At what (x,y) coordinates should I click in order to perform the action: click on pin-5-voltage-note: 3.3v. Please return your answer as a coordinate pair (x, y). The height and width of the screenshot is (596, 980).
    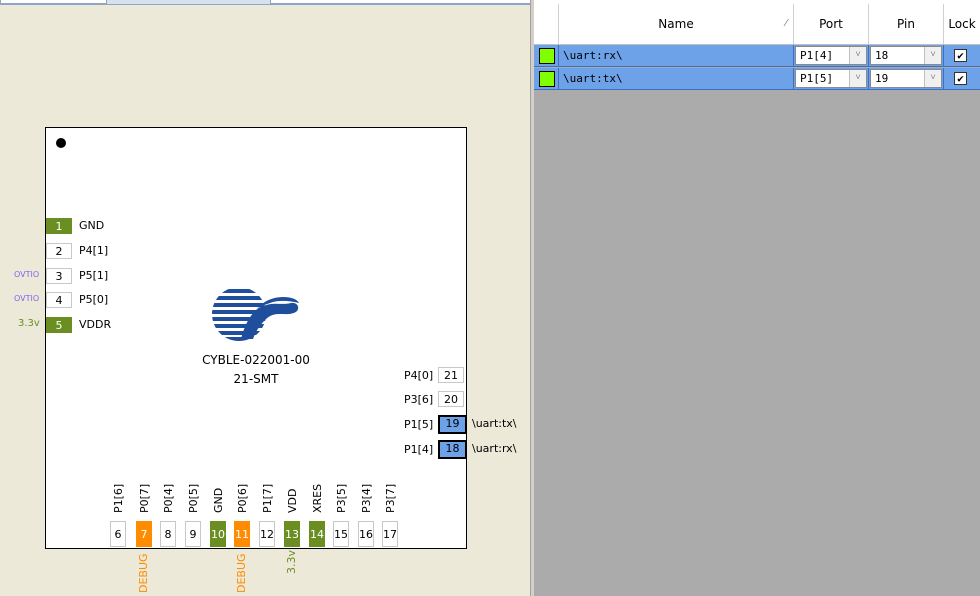
    Looking at the image, I should click on (29, 323).